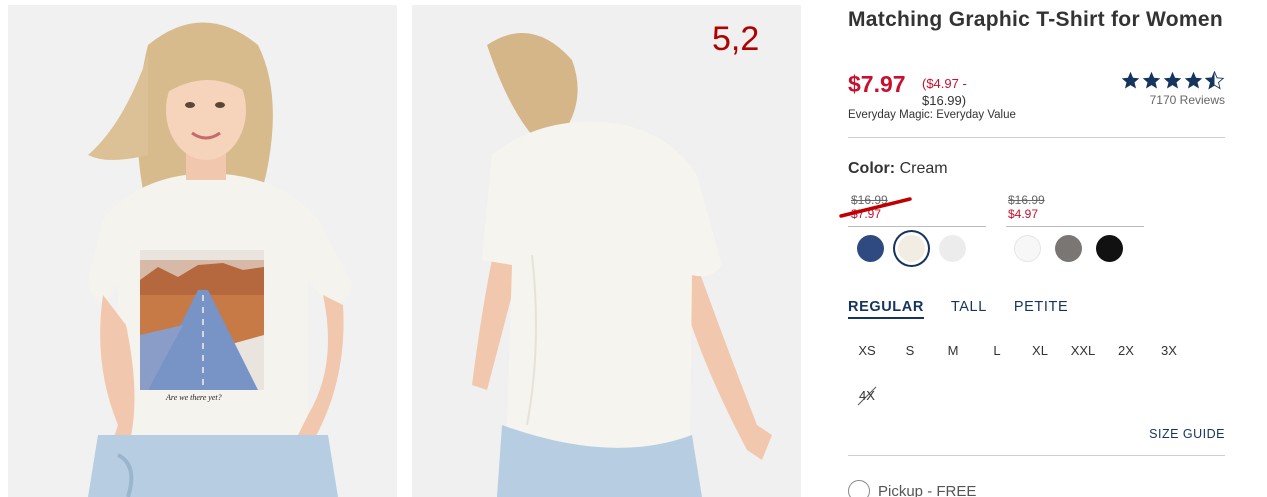 Image resolution: width=1267 pixels, height=497 pixels. What do you see at coordinates (859, 488) in the screenshot?
I see `pickup-radio` at bounding box center [859, 488].